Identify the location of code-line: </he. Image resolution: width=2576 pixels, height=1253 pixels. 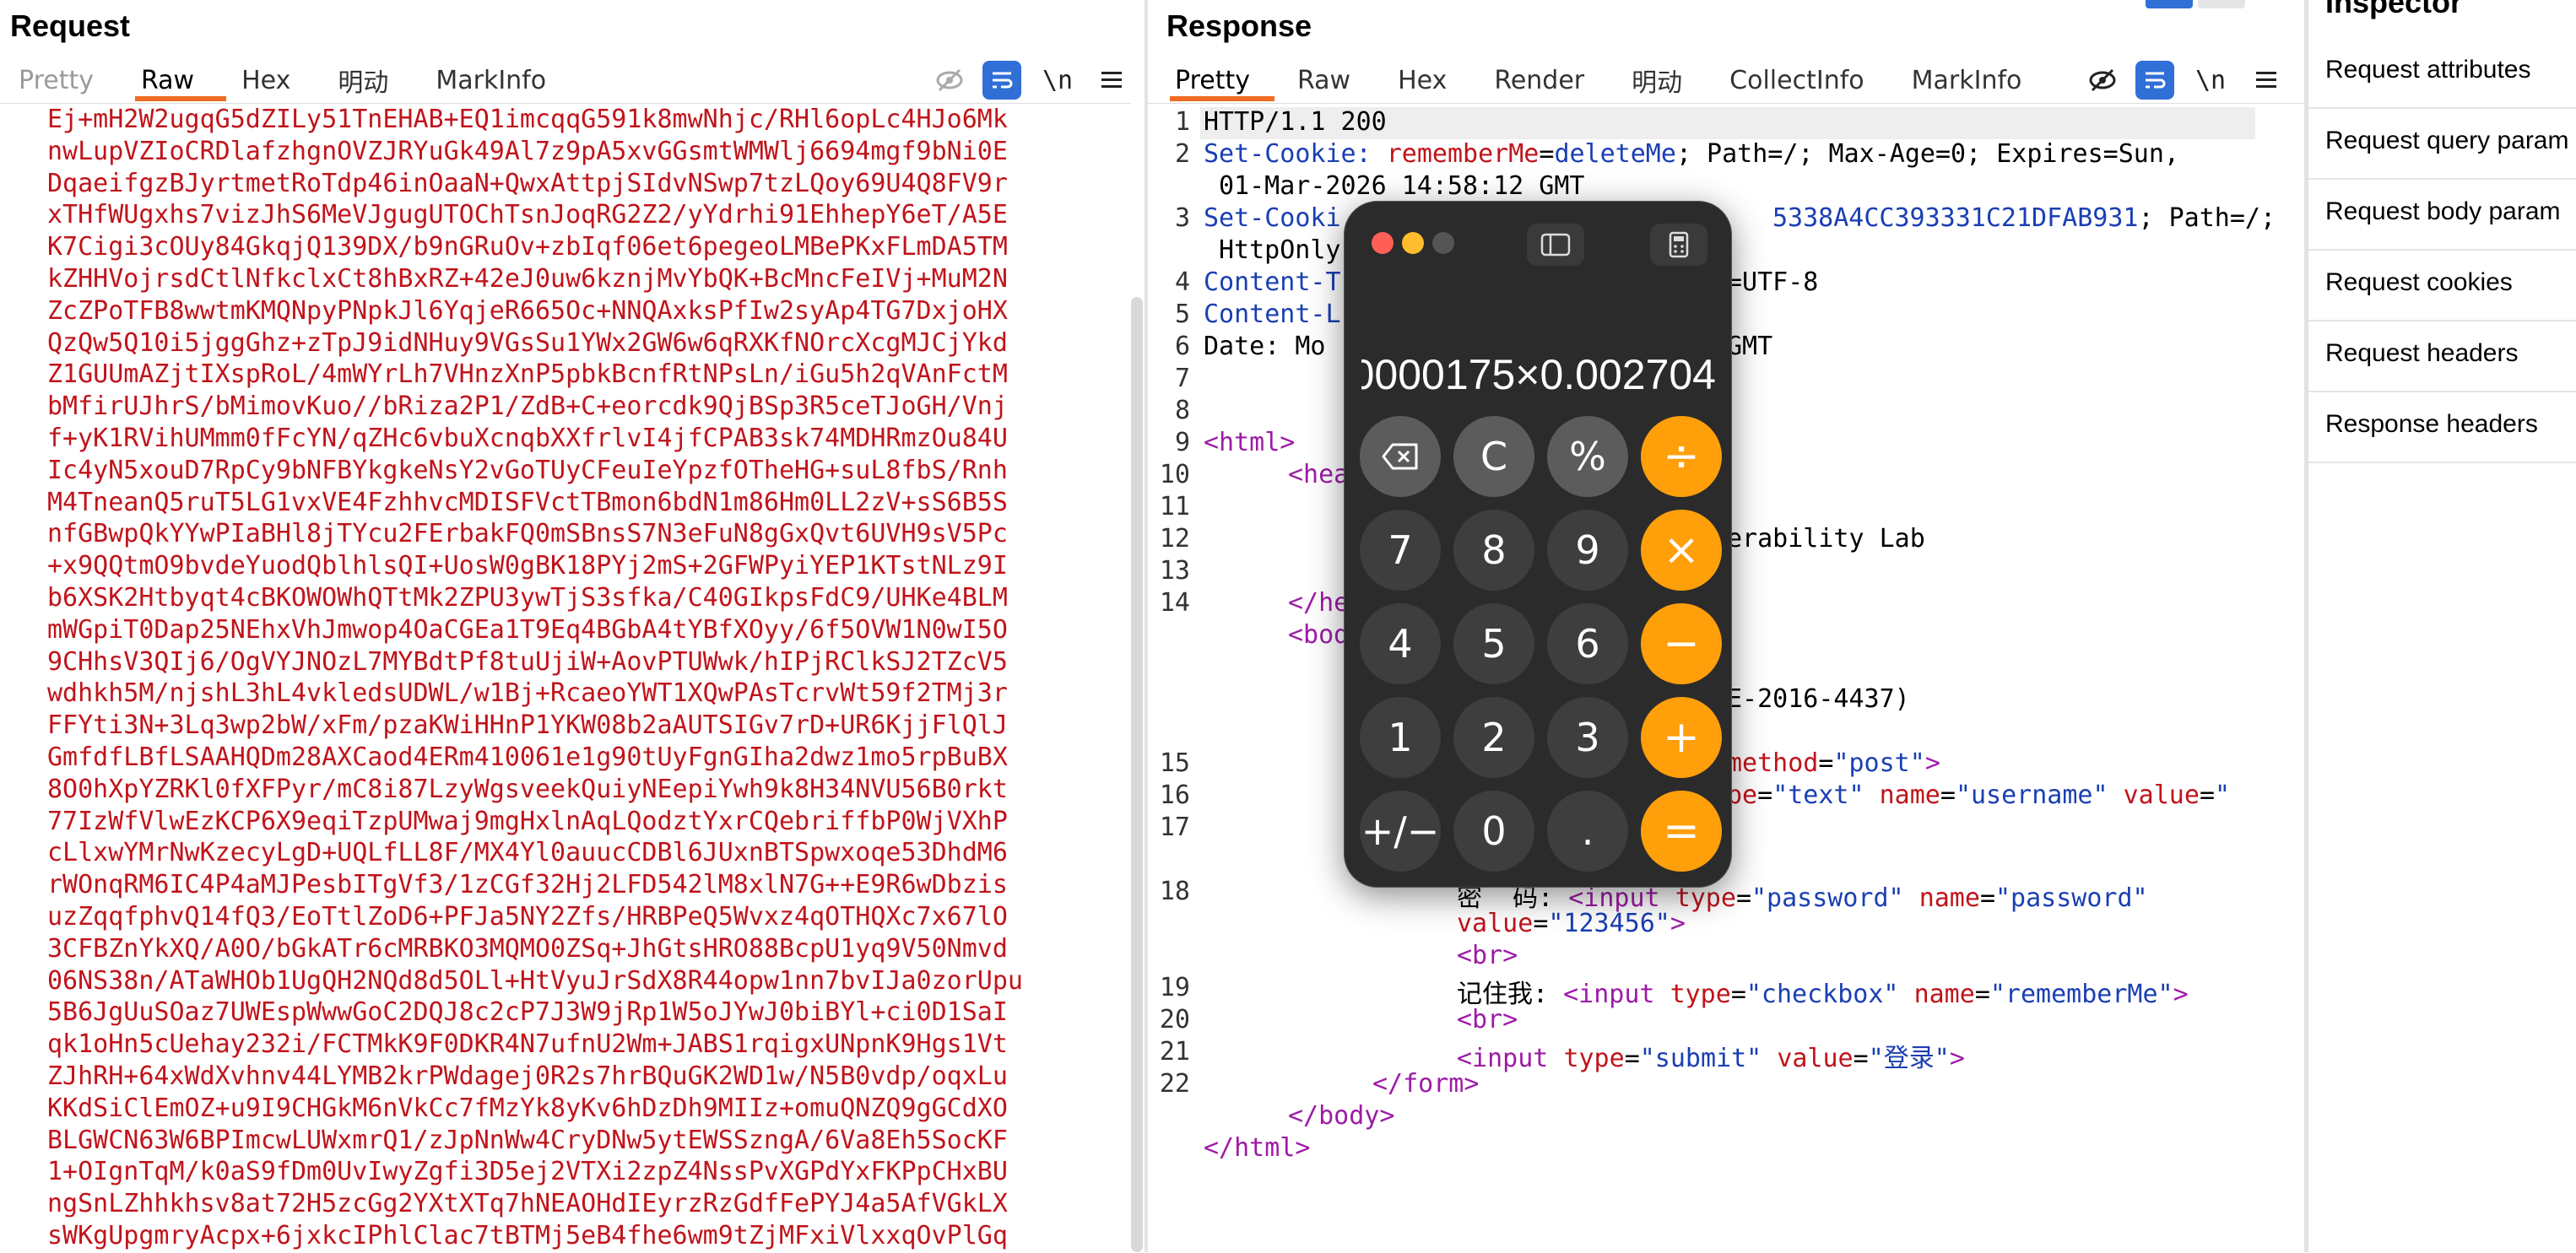
(1319, 603).